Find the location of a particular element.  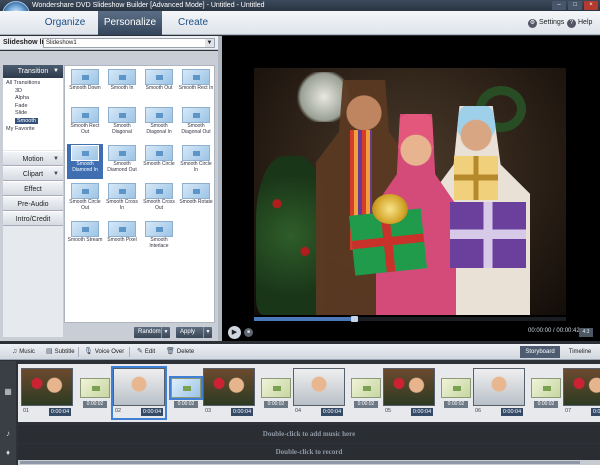

storyboard-clip: 03 0:00:04 is located at coordinates (229, 393).